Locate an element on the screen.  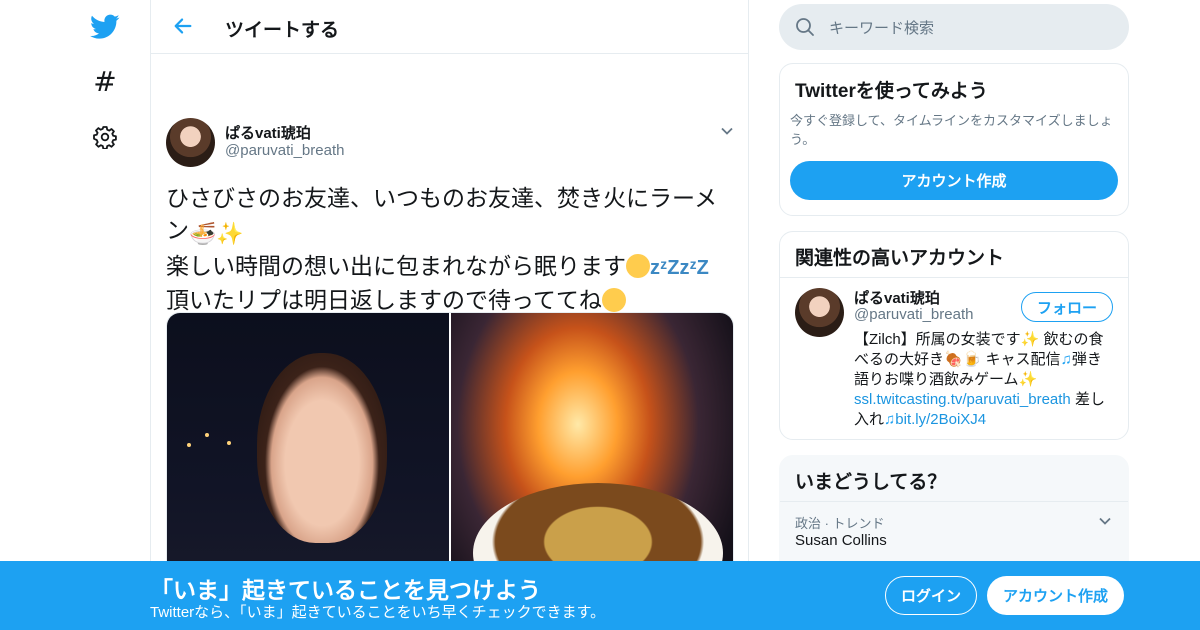
bio-text: 【Zilch】所属の女装です is located at coordinates (937, 339).